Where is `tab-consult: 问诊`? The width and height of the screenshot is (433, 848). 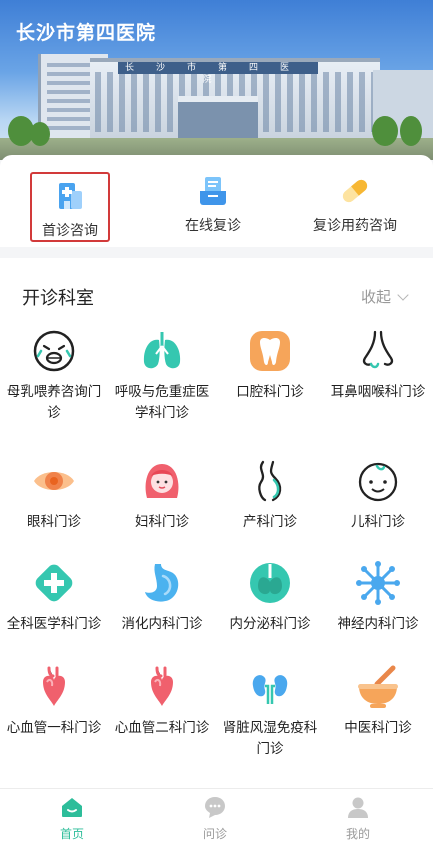 tab-consult: 问诊 is located at coordinates (215, 818).